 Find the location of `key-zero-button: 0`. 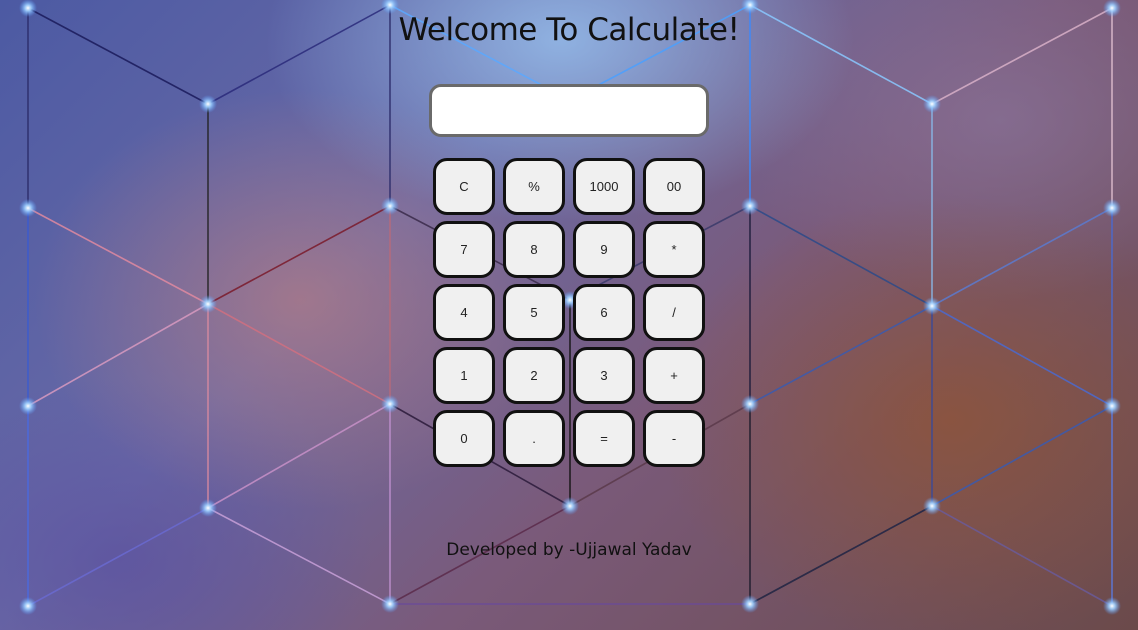

key-zero-button: 0 is located at coordinates (464, 438).